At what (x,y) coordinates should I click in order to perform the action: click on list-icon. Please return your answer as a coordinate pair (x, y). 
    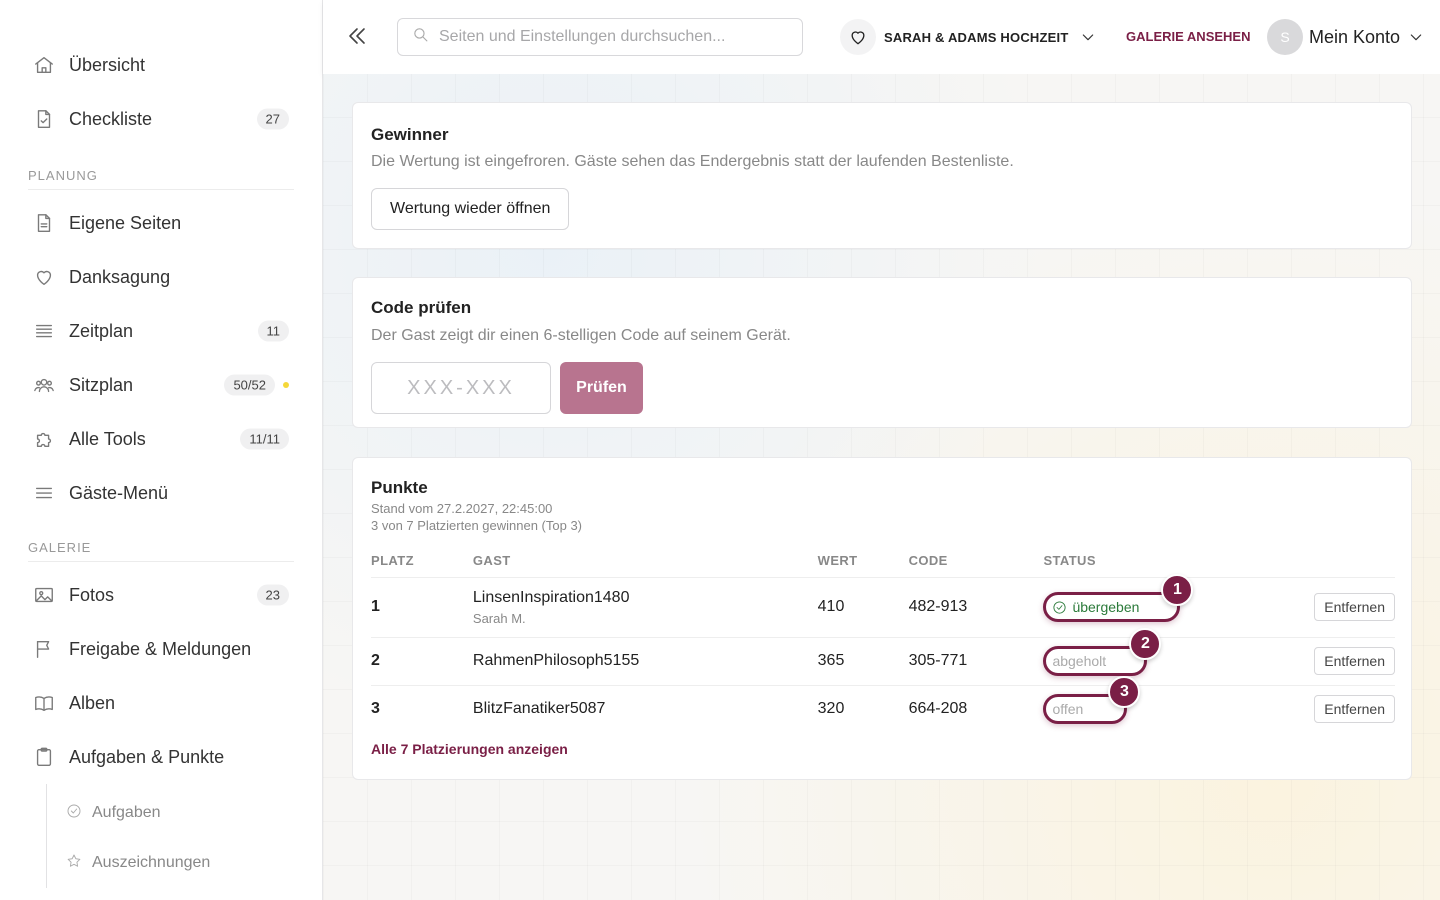
    Looking at the image, I should click on (44, 331).